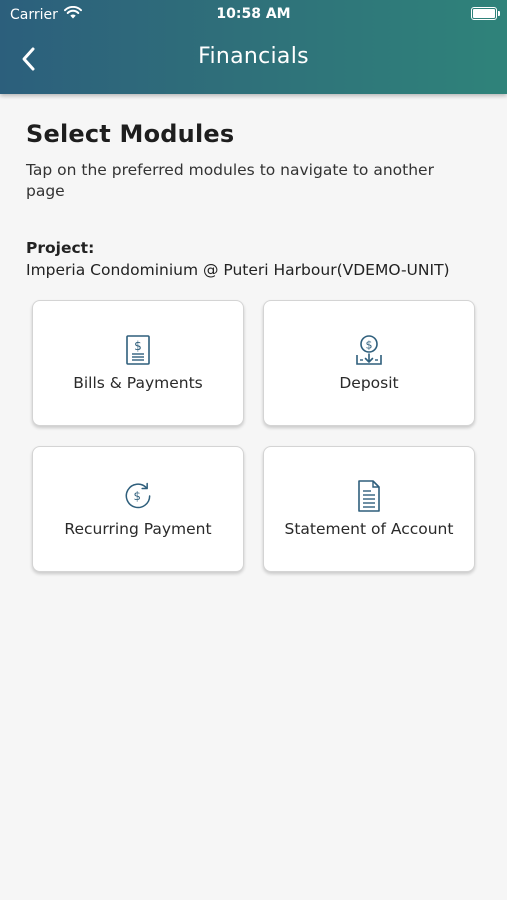 This screenshot has height=900, width=507. Describe the element at coordinates (369, 383) in the screenshot. I see `deposit-label: Deposit` at that location.